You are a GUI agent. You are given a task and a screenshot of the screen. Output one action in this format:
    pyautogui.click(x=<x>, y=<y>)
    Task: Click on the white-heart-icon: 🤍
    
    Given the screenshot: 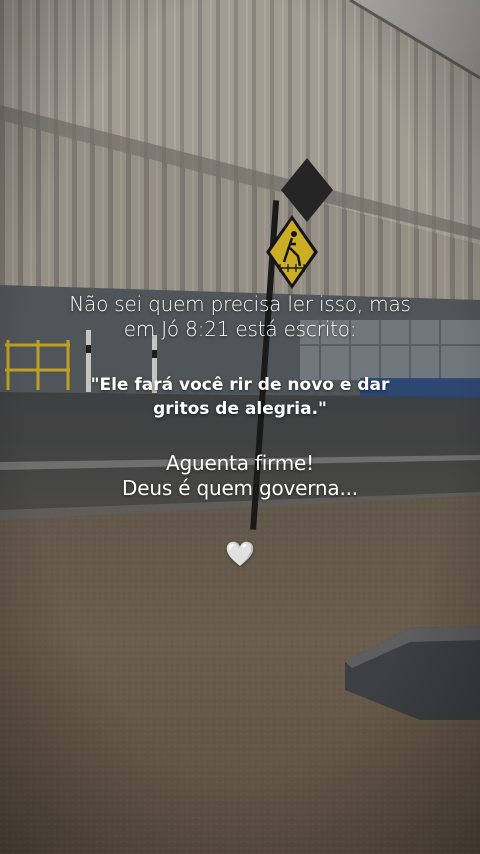 What is the action you would take?
    pyautogui.click(x=240, y=554)
    